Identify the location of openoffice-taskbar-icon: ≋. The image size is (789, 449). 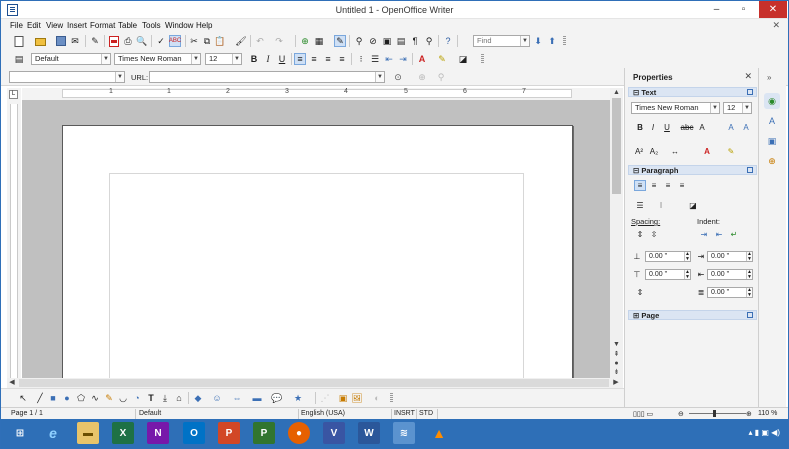
(404, 433).